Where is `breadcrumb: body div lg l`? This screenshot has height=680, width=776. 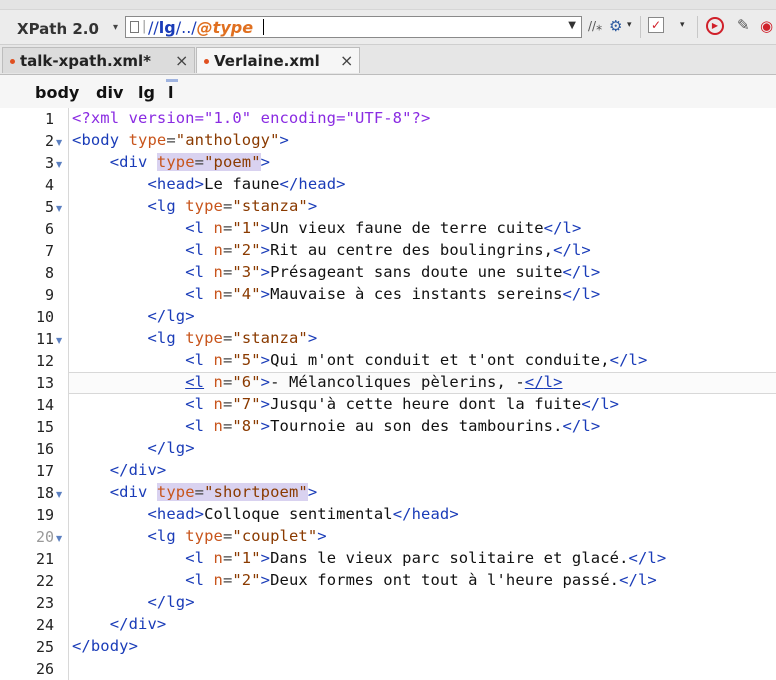
breadcrumb: body div lg l is located at coordinates (388, 92).